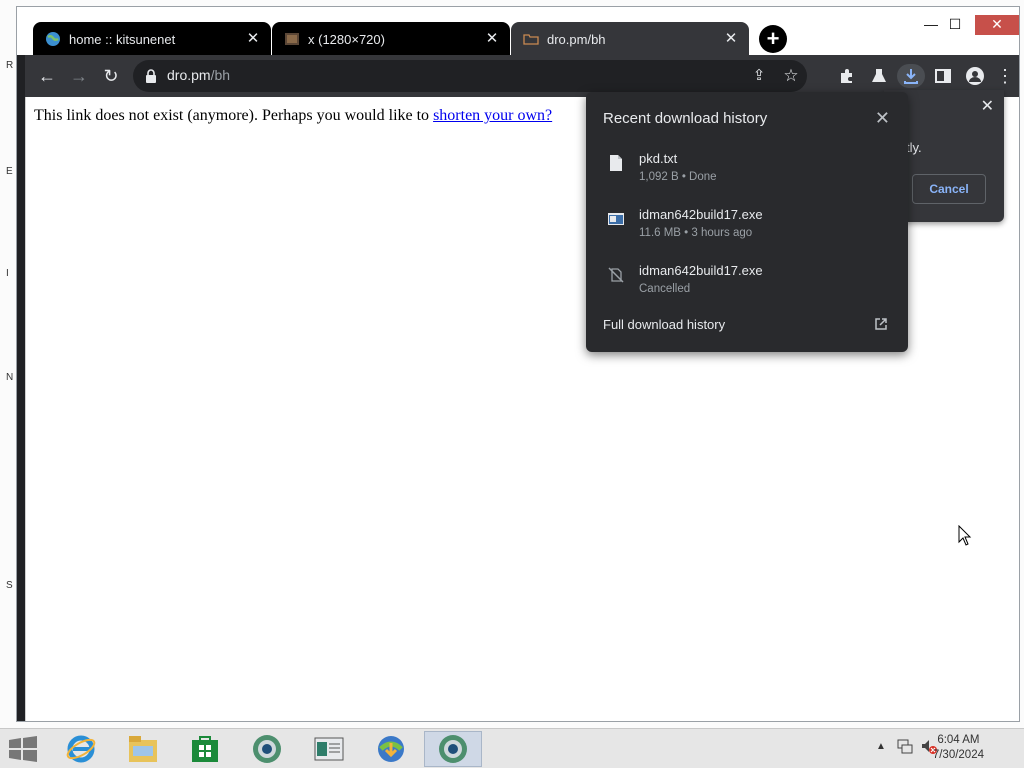 This screenshot has width=1024, height=768. I want to click on network-icon, so click(905, 749).